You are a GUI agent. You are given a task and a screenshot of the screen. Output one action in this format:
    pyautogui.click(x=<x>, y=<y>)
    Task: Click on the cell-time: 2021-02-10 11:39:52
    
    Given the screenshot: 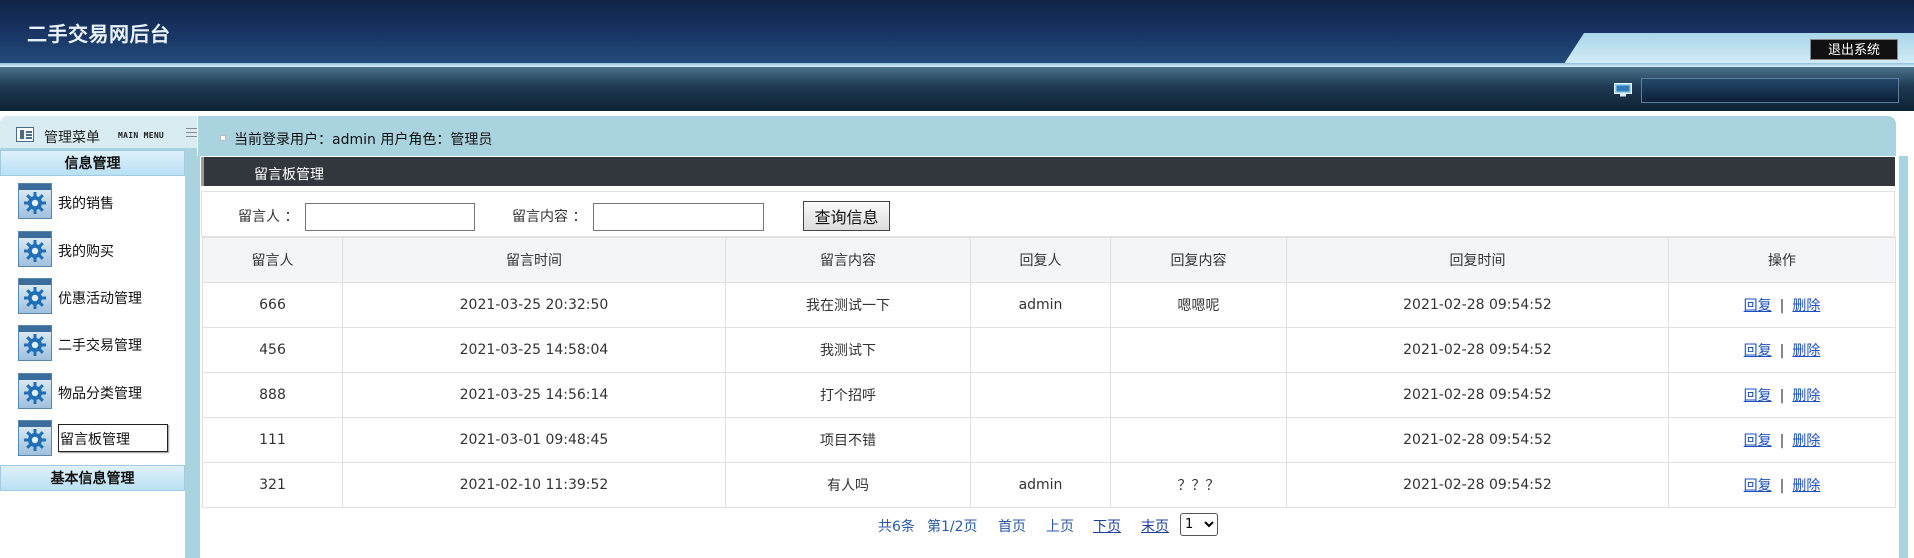 What is the action you would take?
    pyautogui.click(x=534, y=485)
    